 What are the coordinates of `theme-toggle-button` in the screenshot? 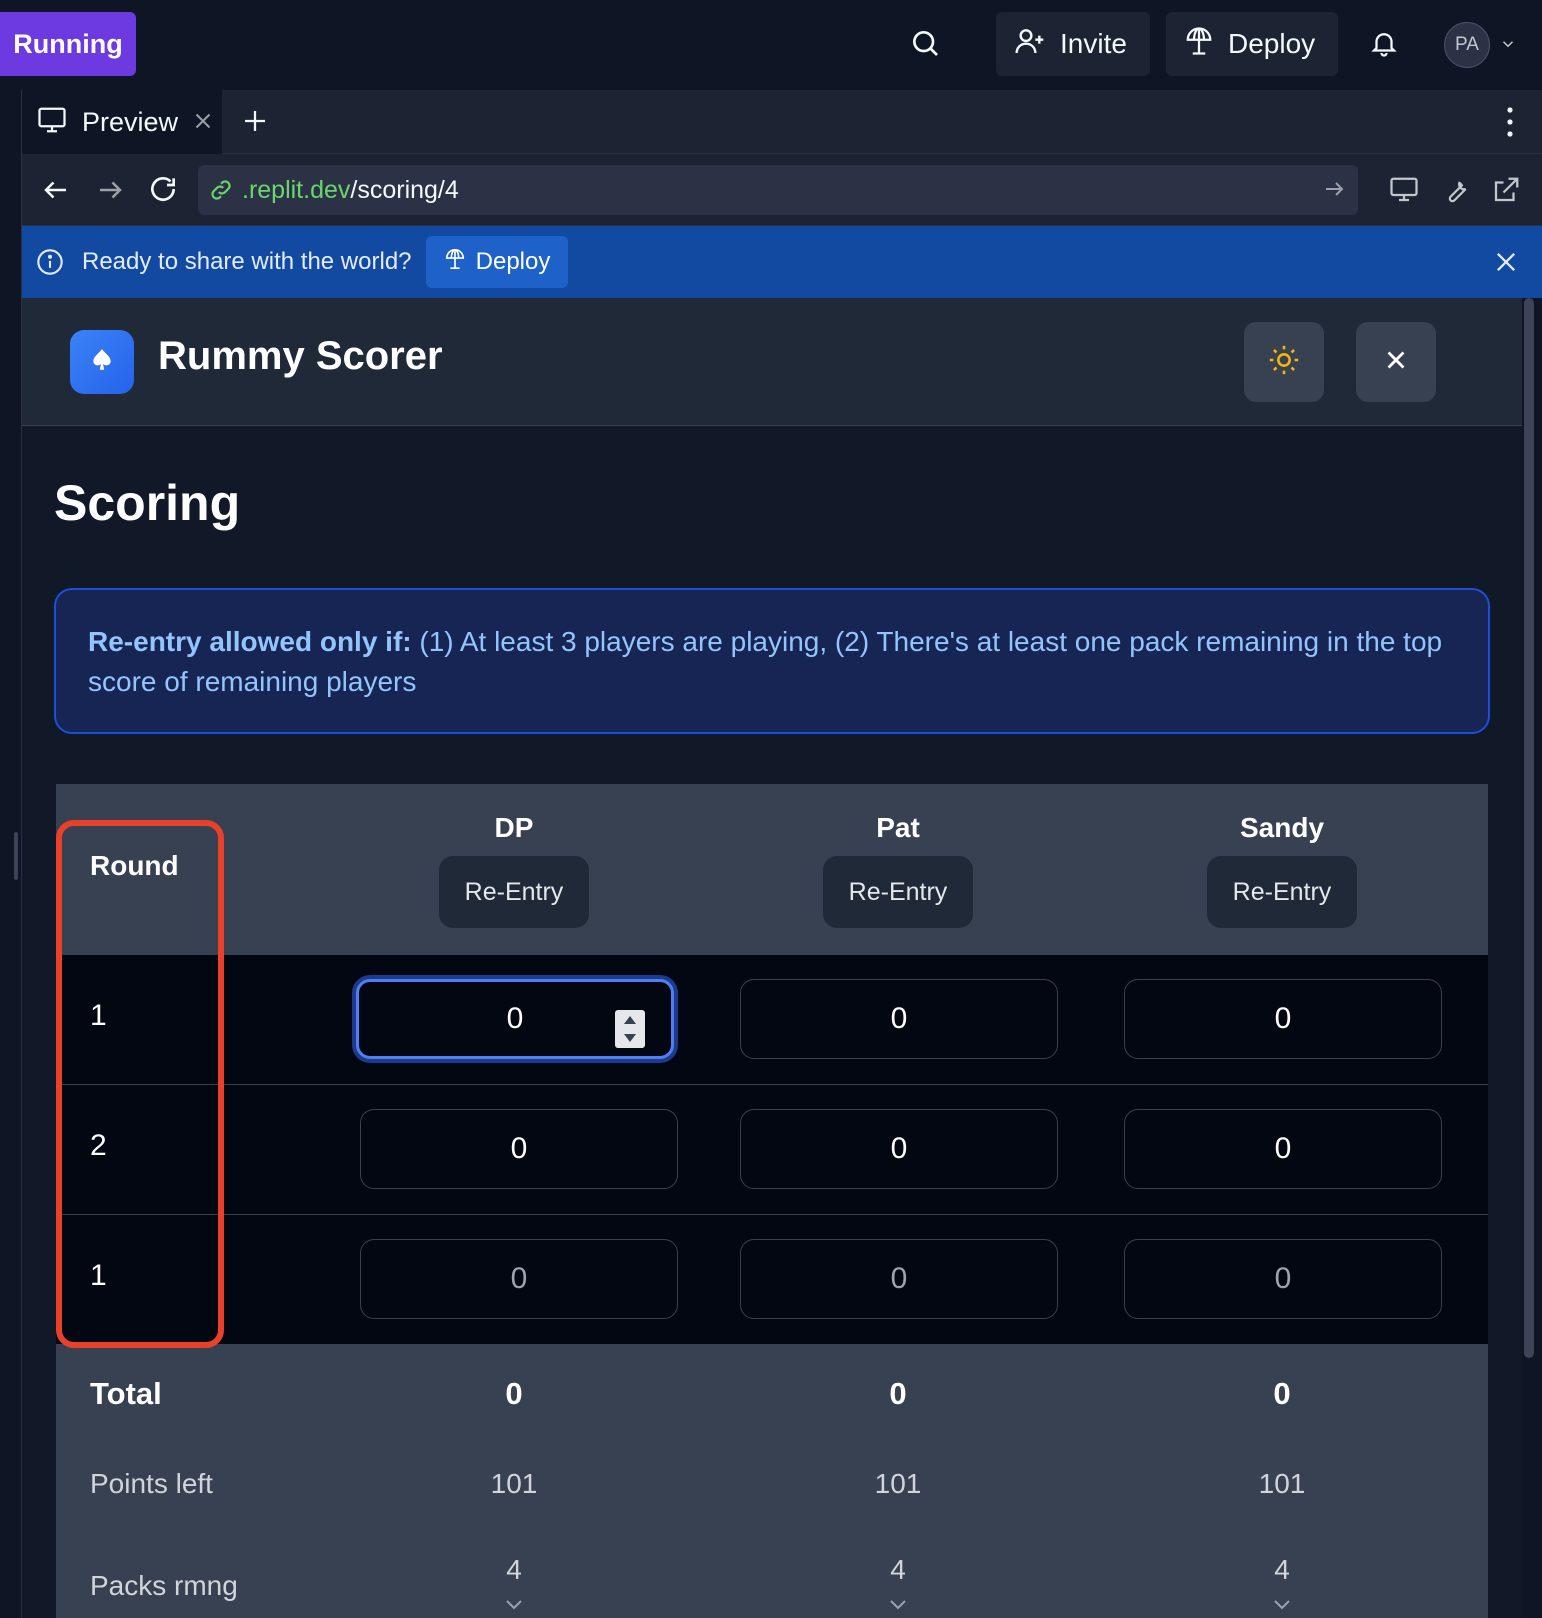 It's located at (1284, 362).